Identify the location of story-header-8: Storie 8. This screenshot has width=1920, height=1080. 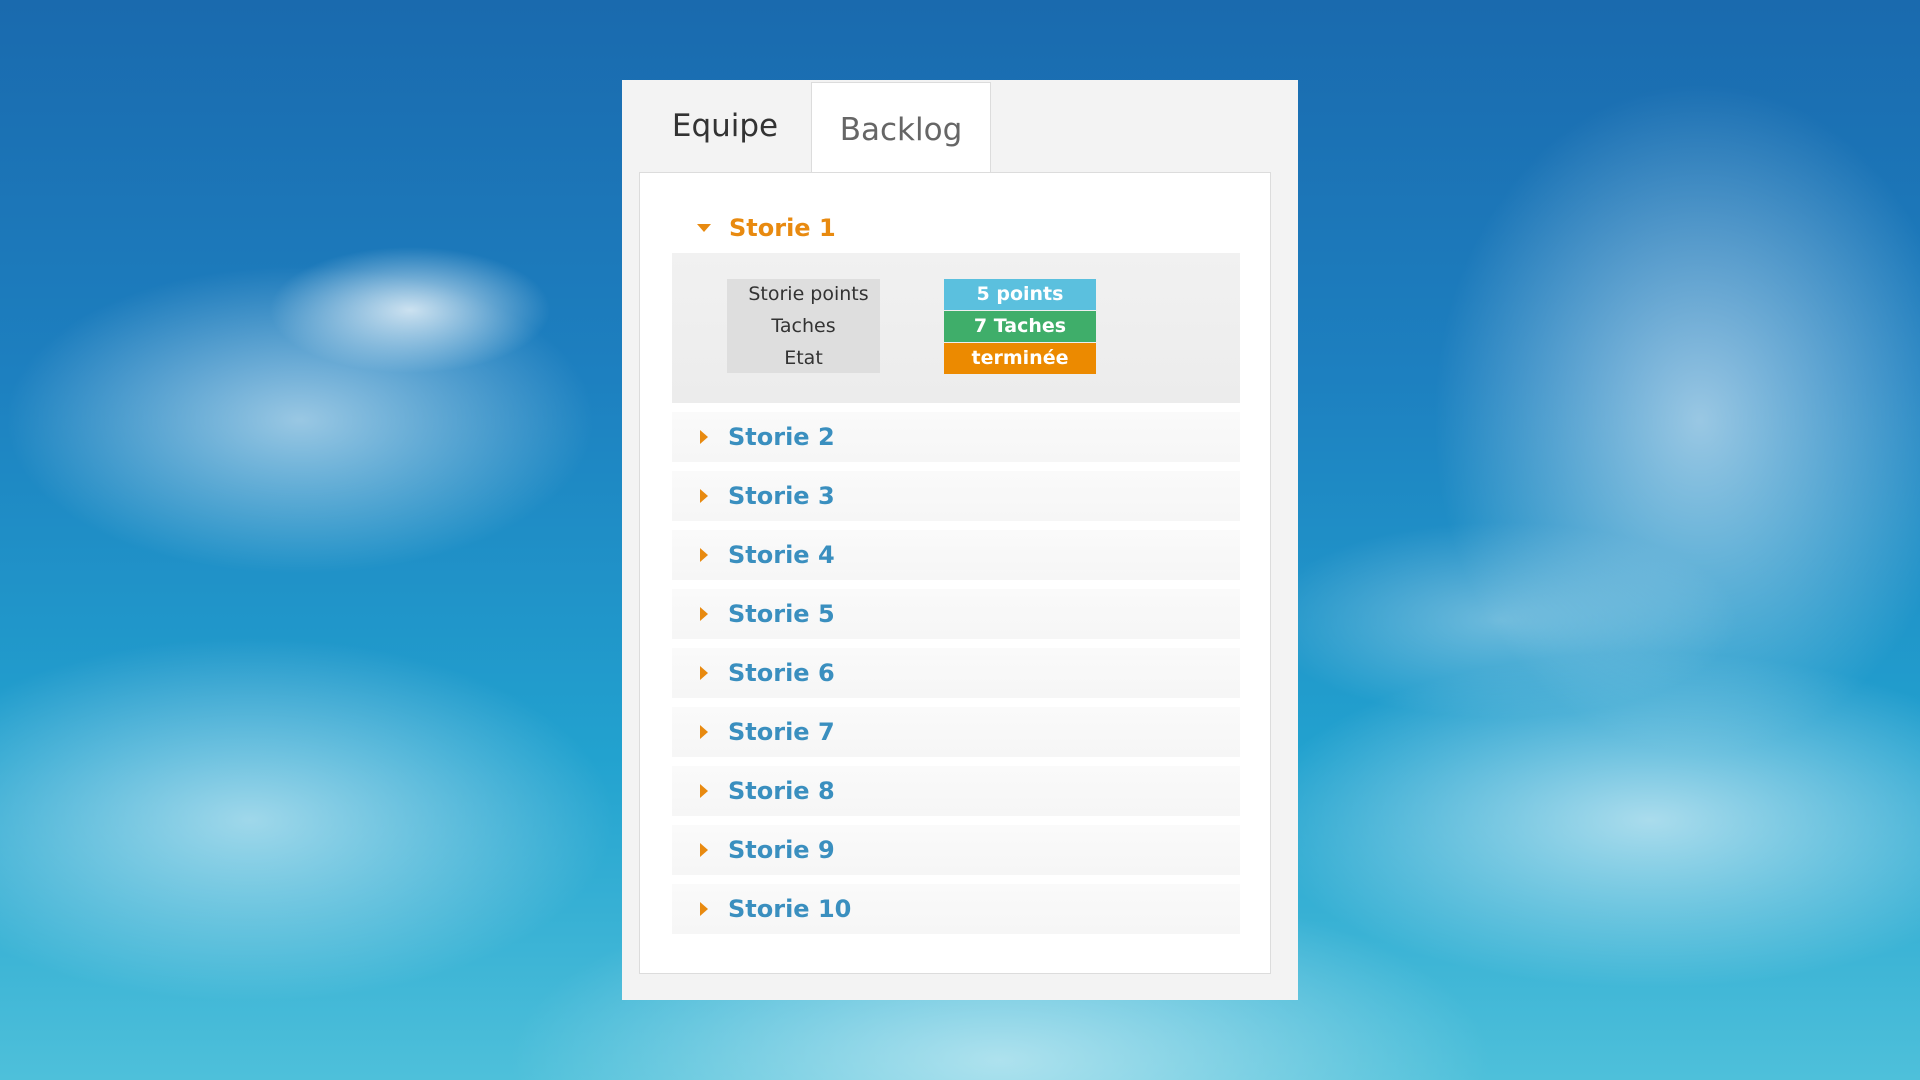
(956, 791).